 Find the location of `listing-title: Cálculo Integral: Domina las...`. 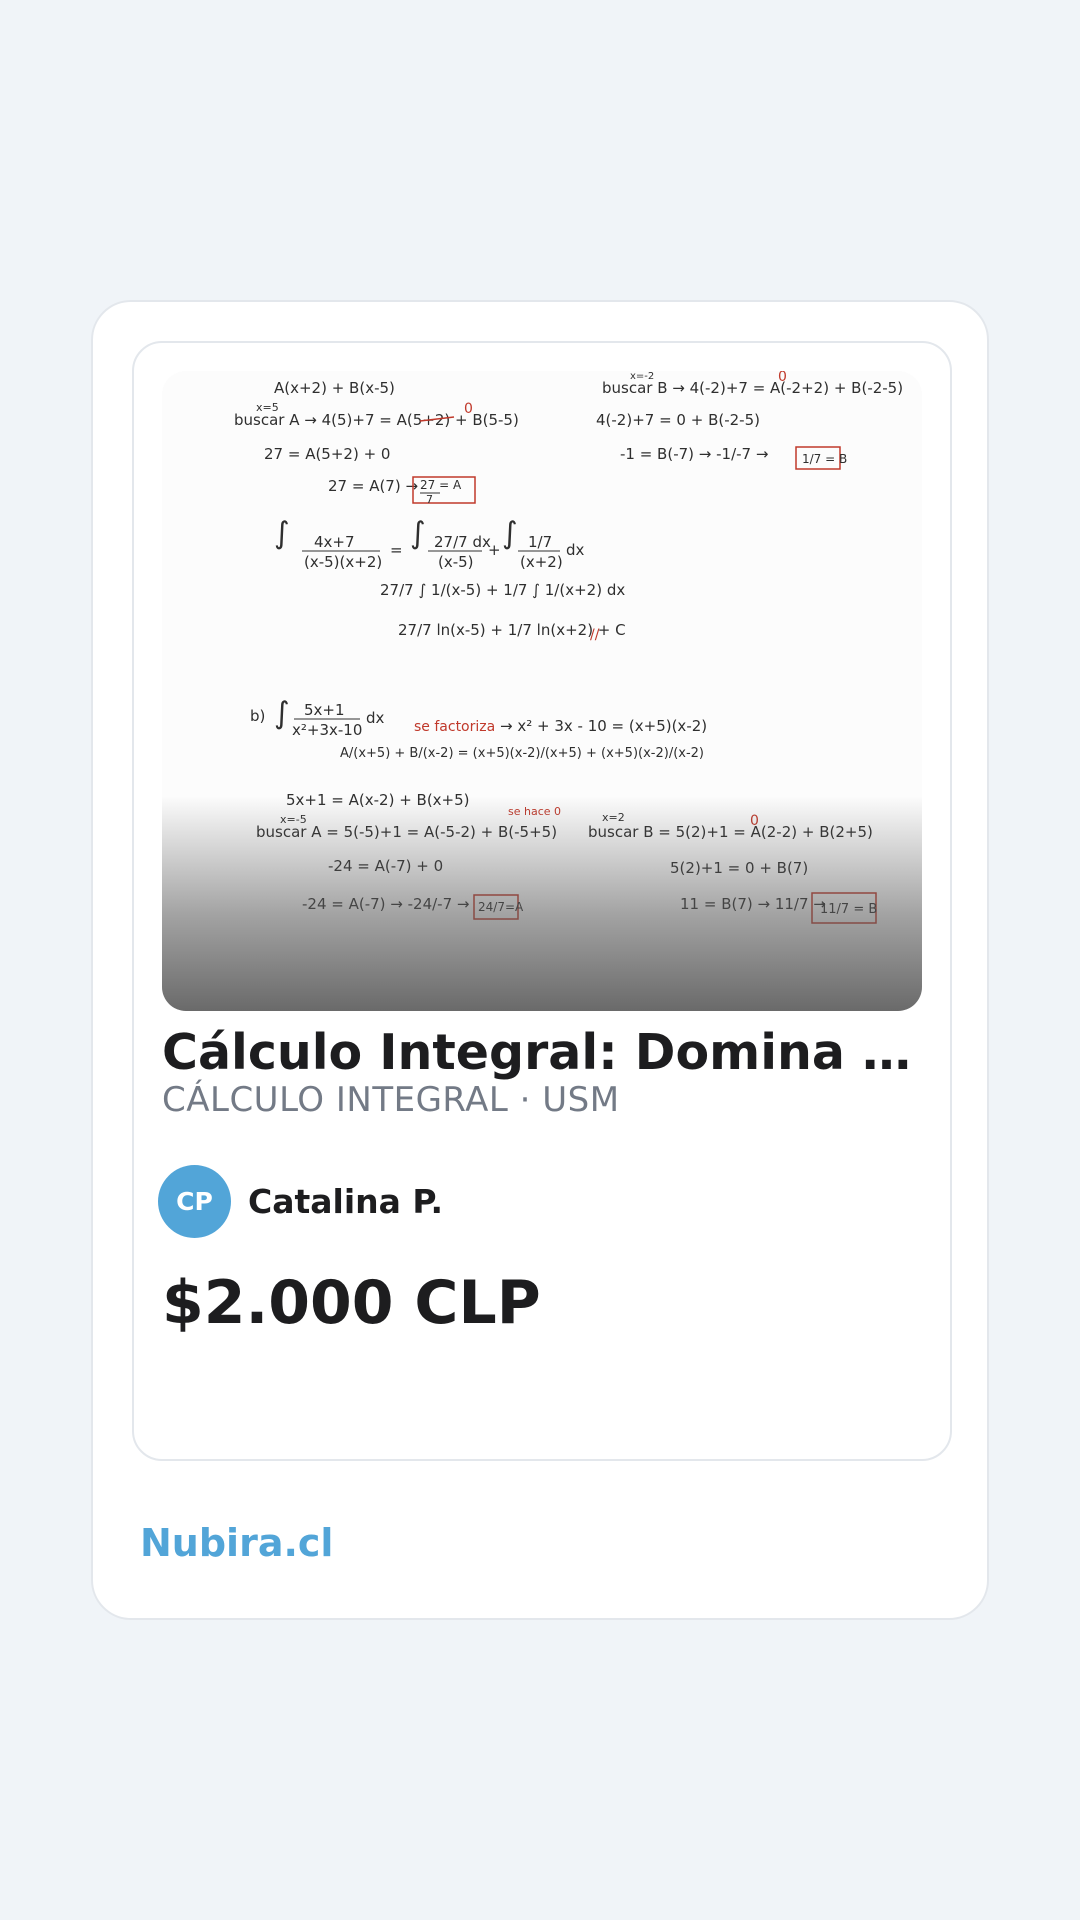

listing-title: Cálculo Integral: Domina las... is located at coordinates (542, 1053).